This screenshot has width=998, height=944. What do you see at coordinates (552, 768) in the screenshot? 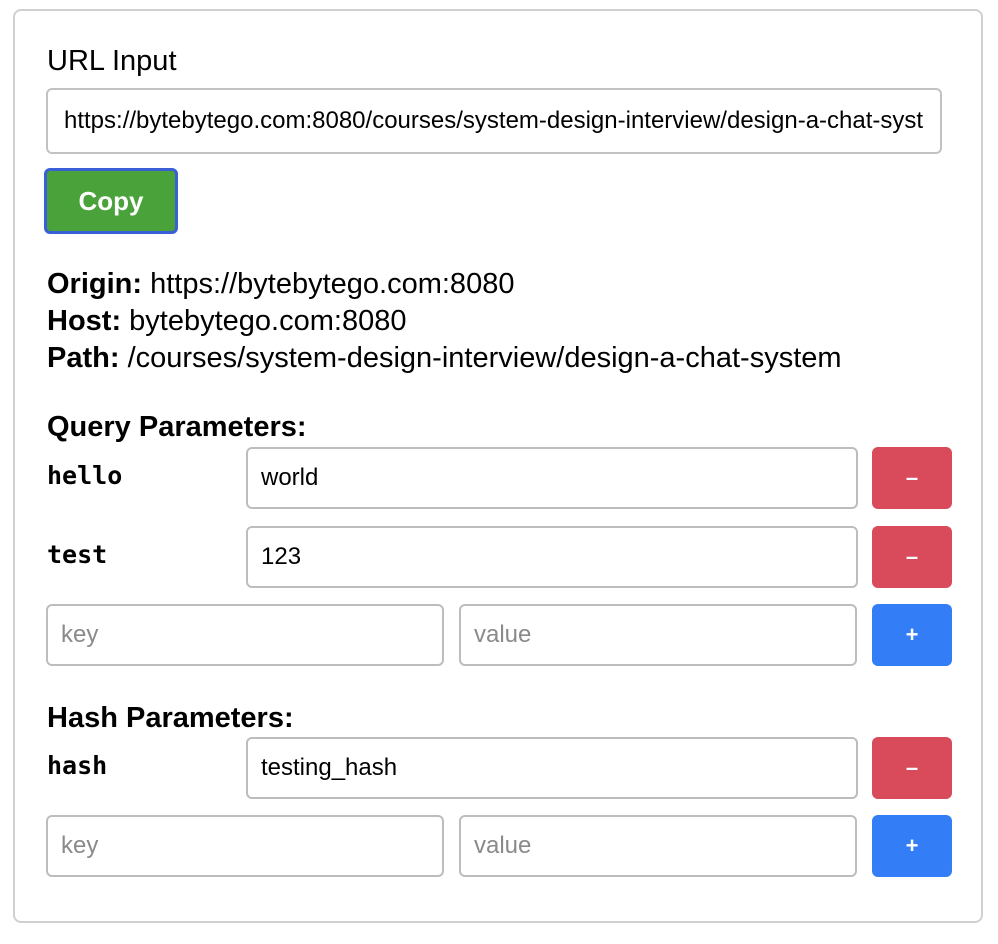
I see `hash-param-value-input` at bounding box center [552, 768].